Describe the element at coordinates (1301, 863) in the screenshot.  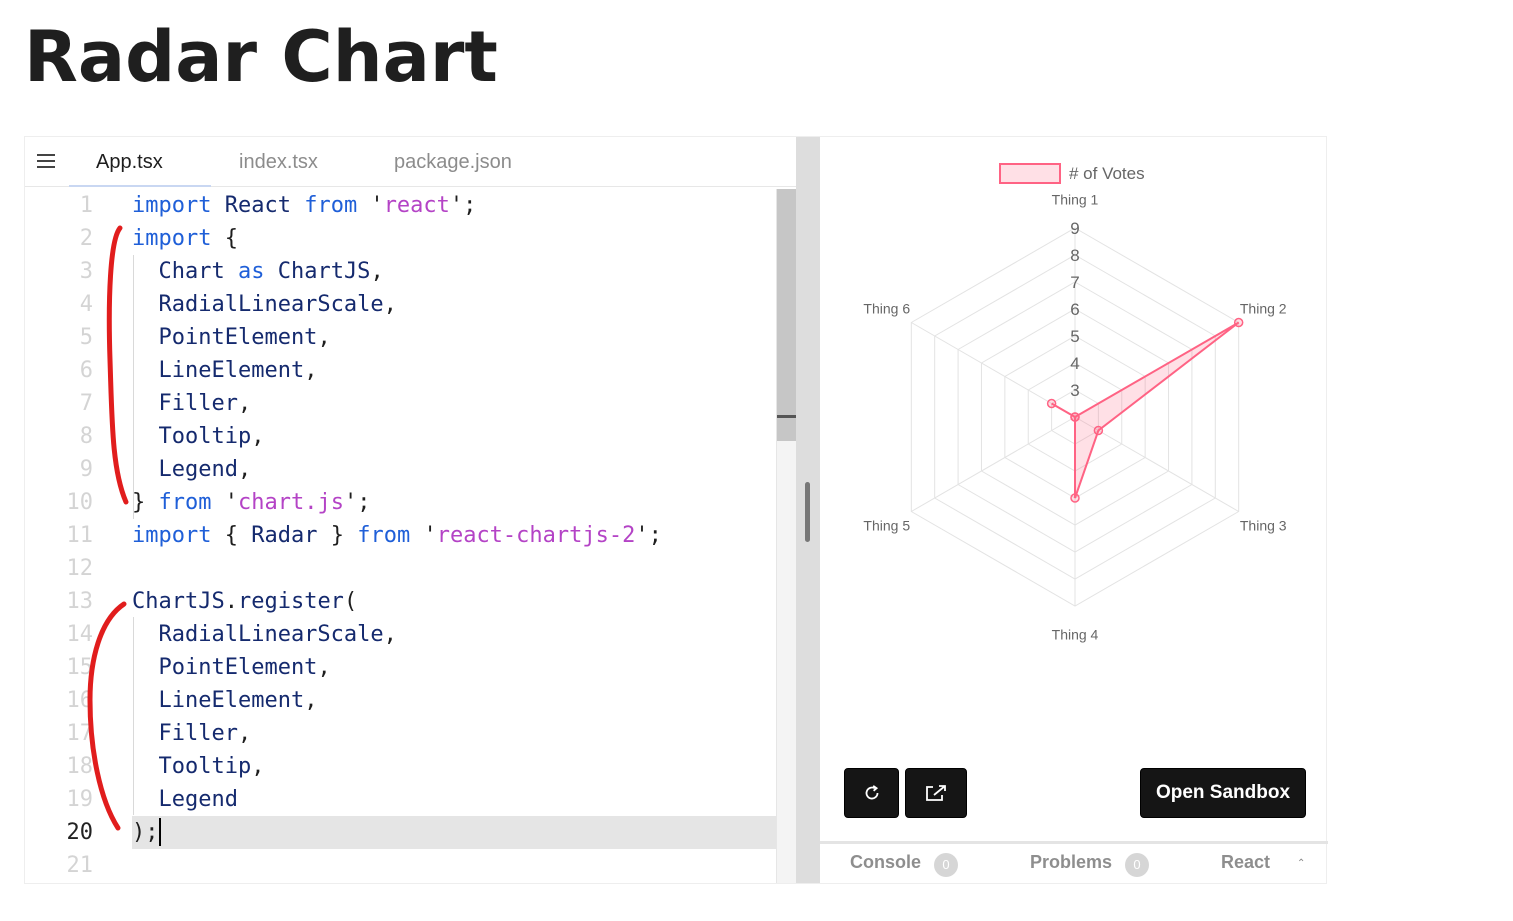
I see `caret-up-icon: ⌃` at that location.